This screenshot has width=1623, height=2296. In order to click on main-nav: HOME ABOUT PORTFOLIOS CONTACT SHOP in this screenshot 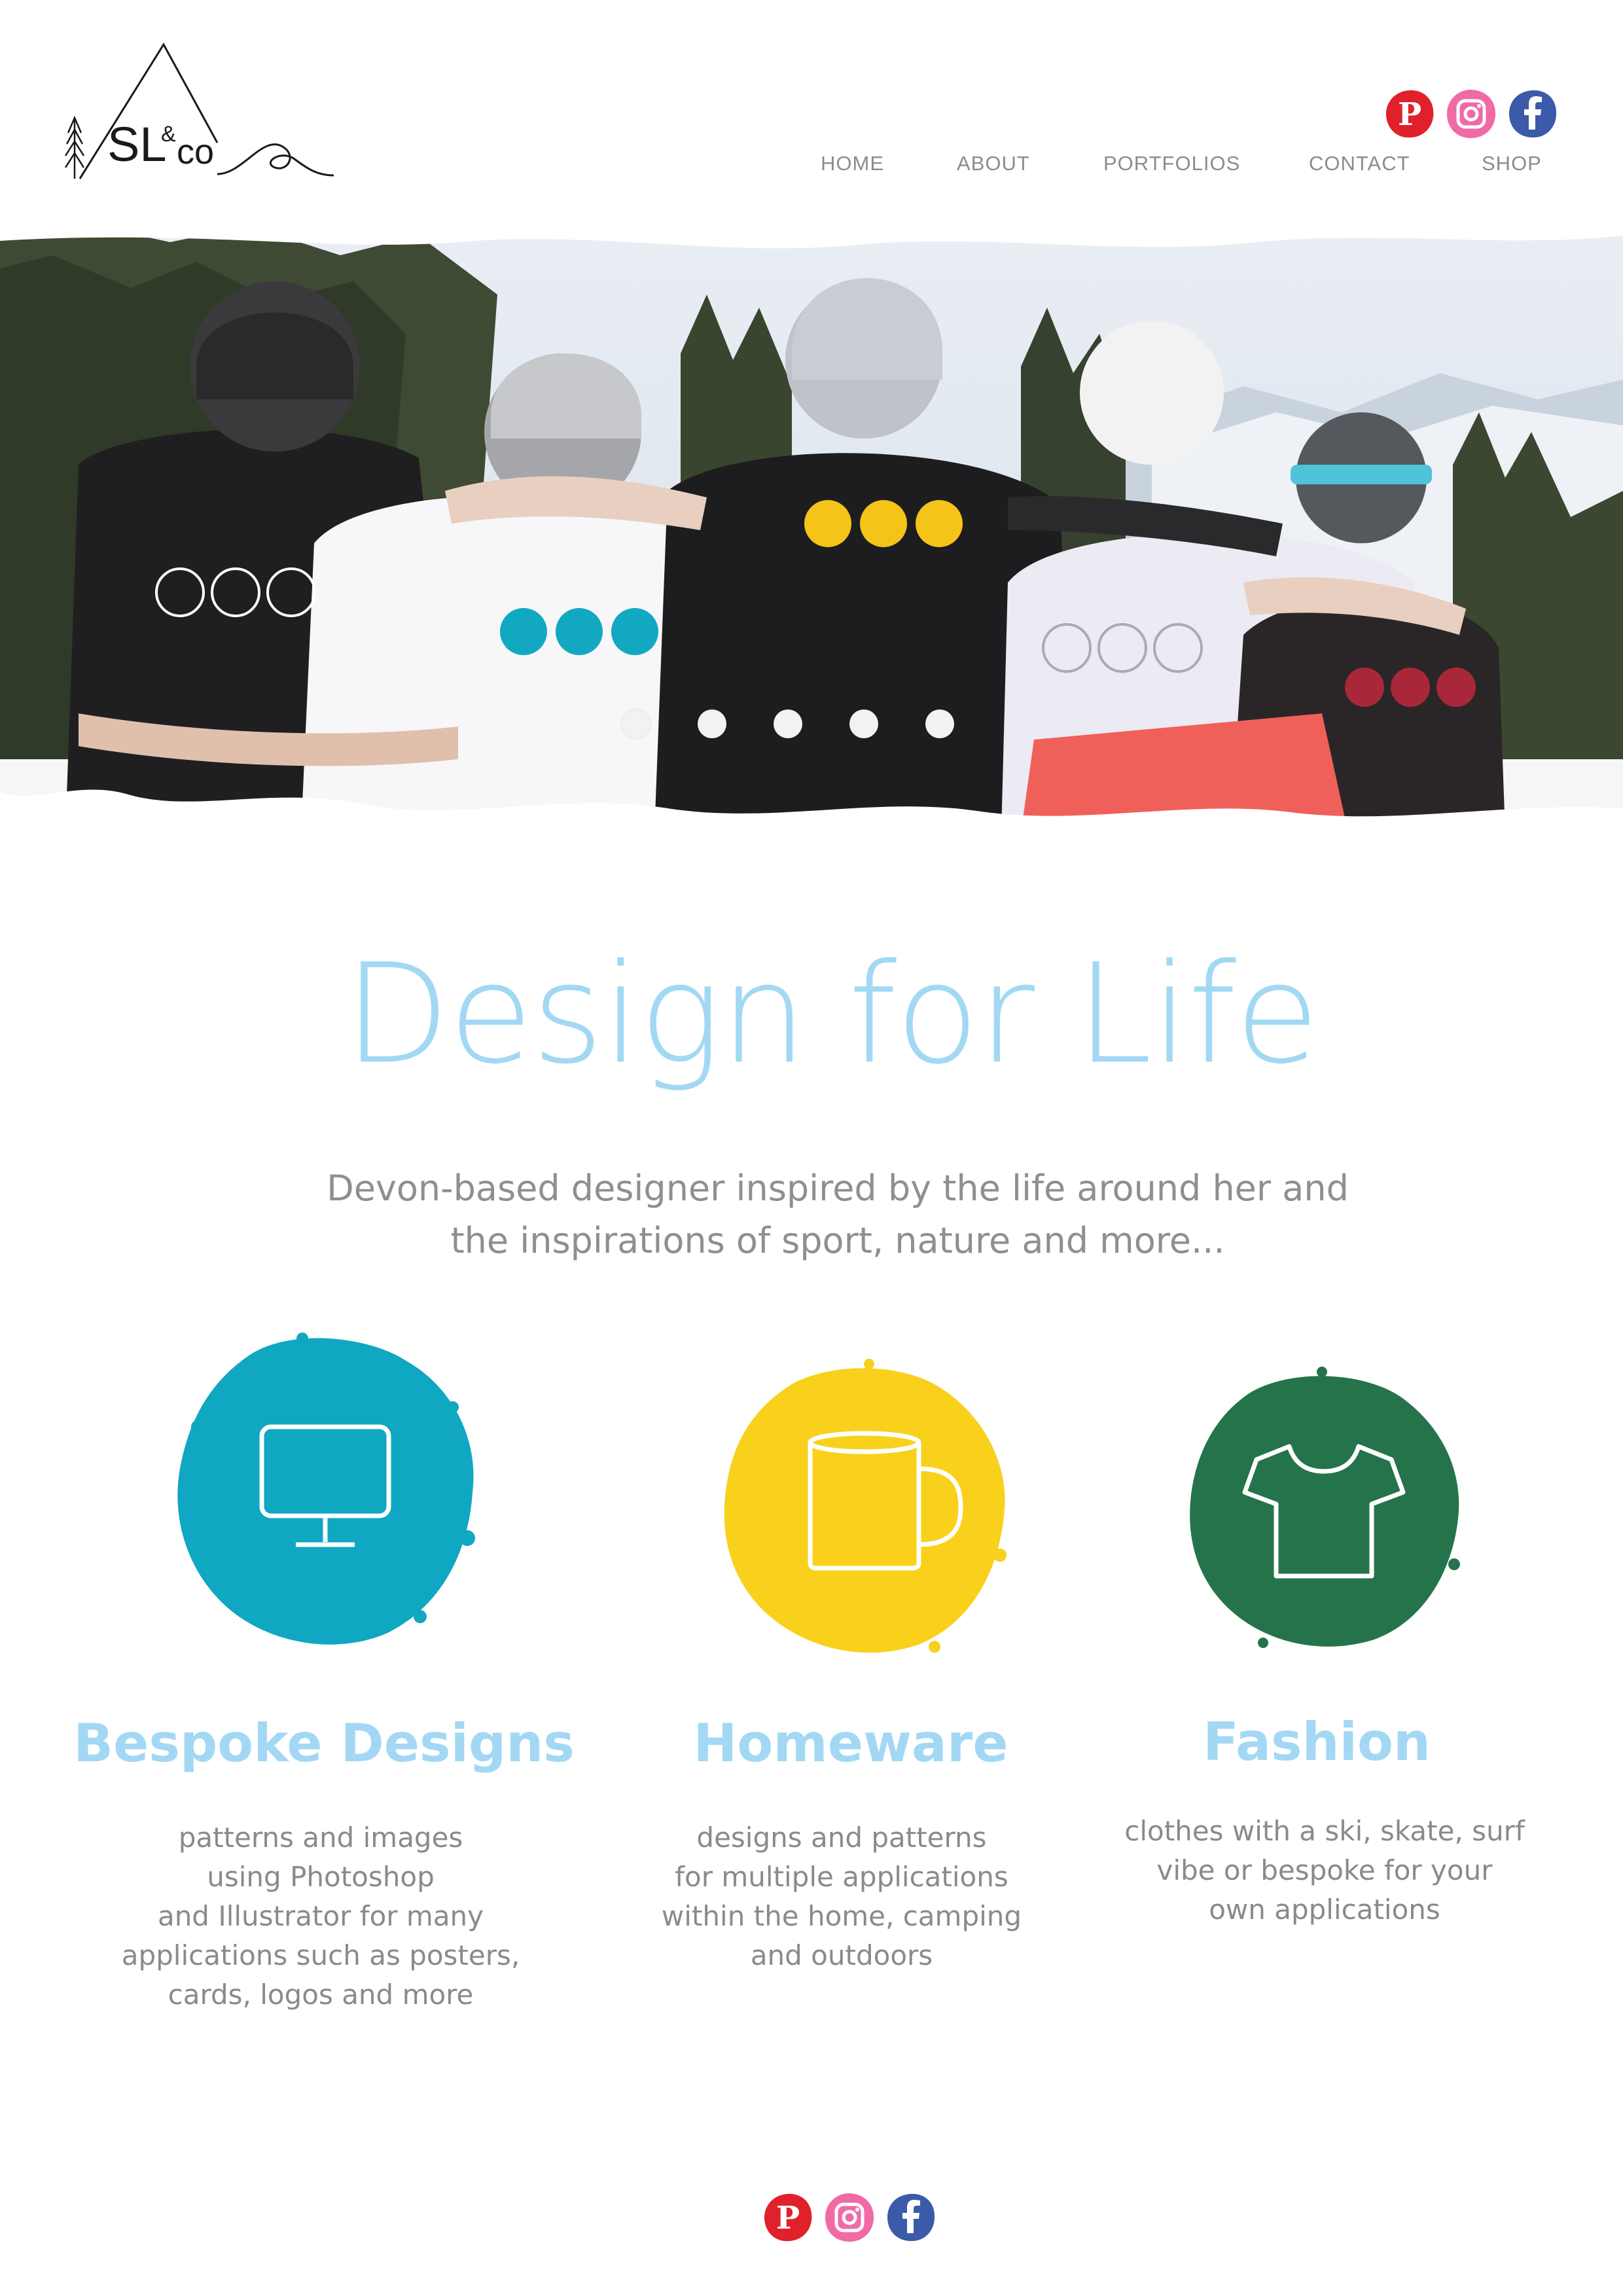, I will do `click(1184, 169)`.